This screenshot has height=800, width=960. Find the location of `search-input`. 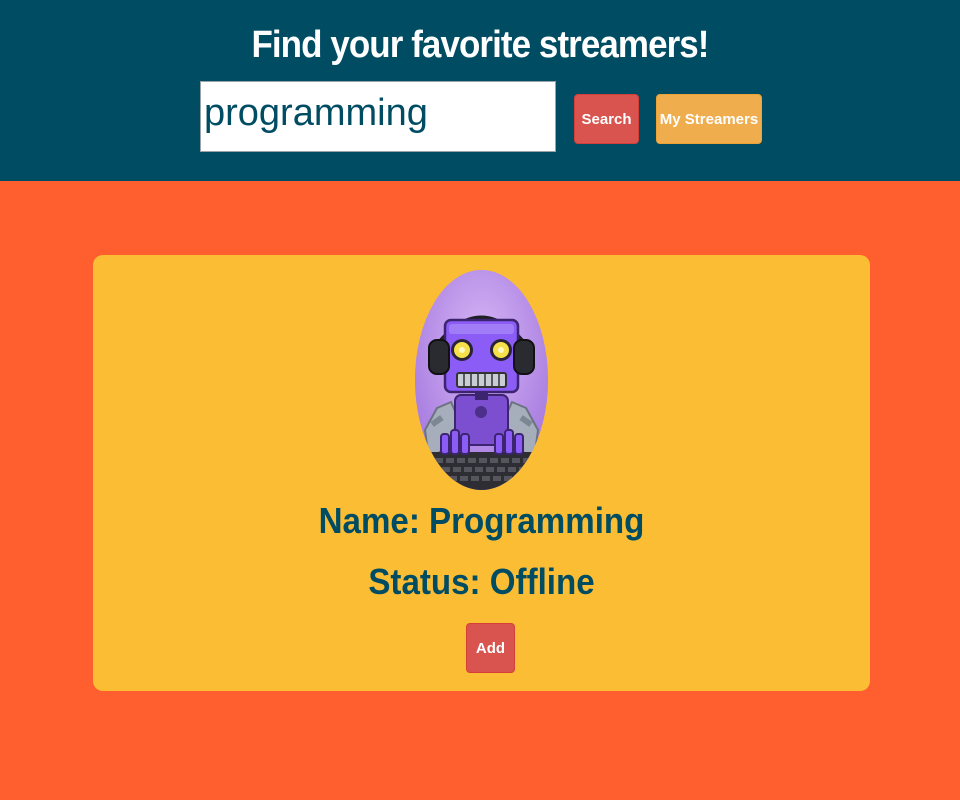

search-input is located at coordinates (378, 116).